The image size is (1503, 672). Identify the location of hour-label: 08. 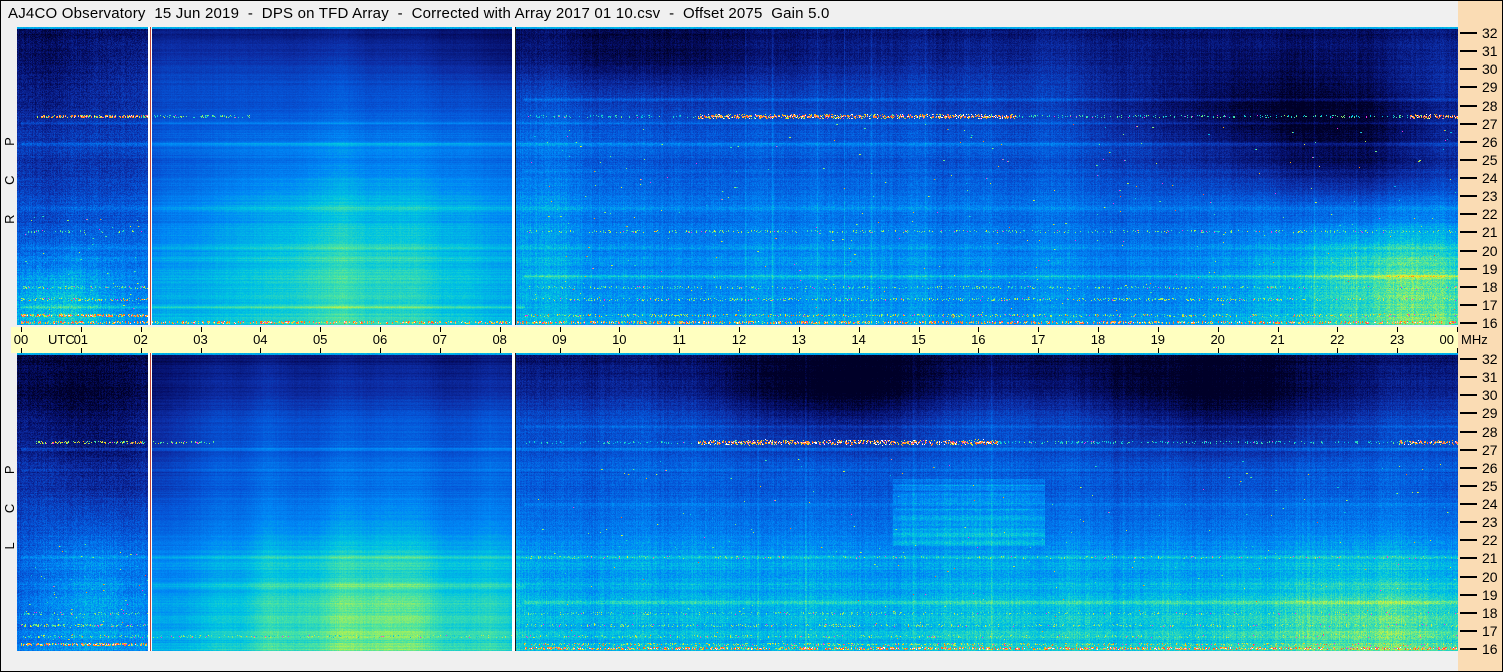
(499, 339).